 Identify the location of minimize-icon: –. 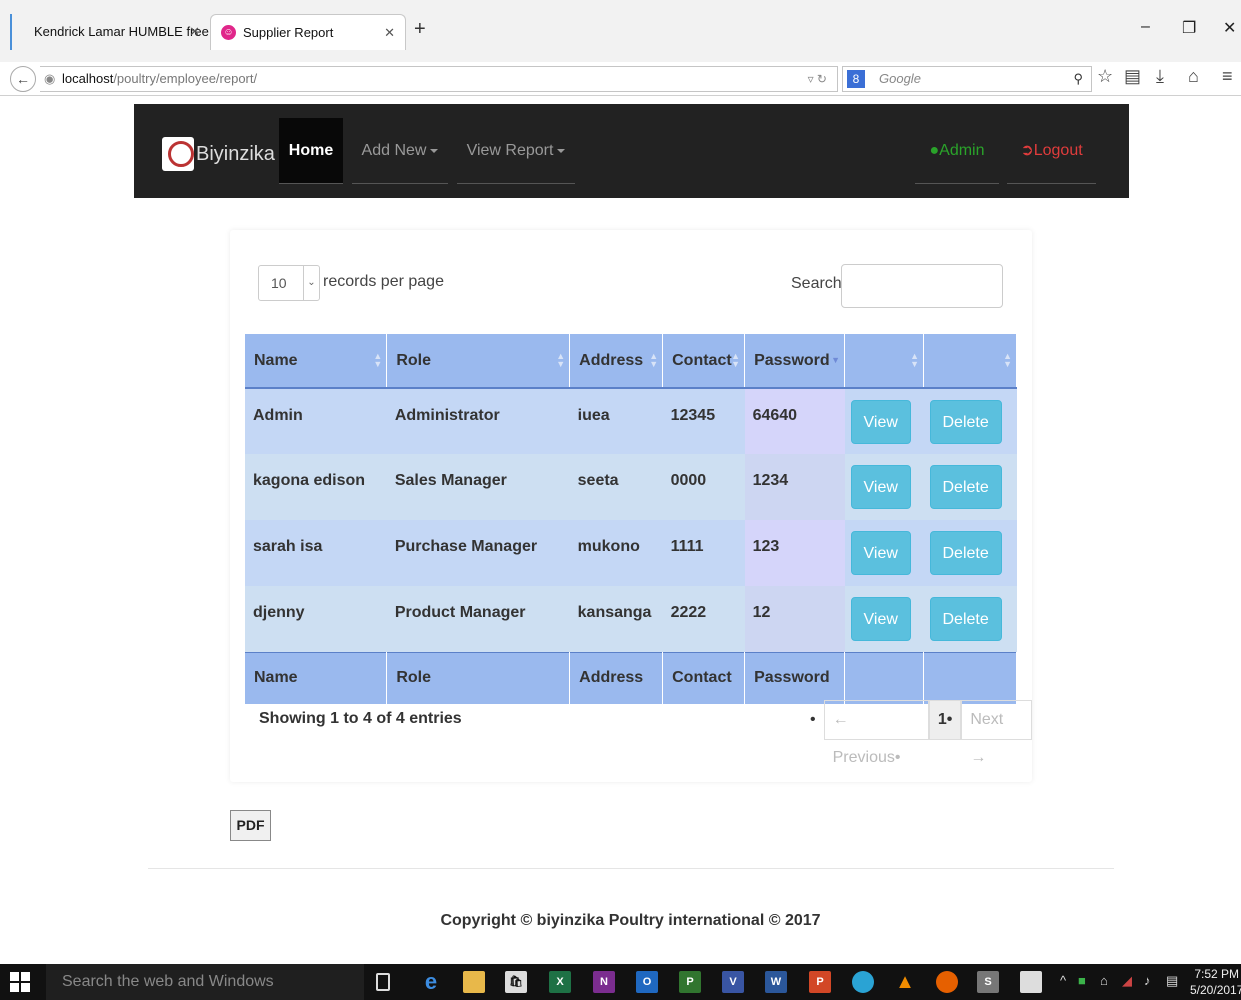
(1145, 27).